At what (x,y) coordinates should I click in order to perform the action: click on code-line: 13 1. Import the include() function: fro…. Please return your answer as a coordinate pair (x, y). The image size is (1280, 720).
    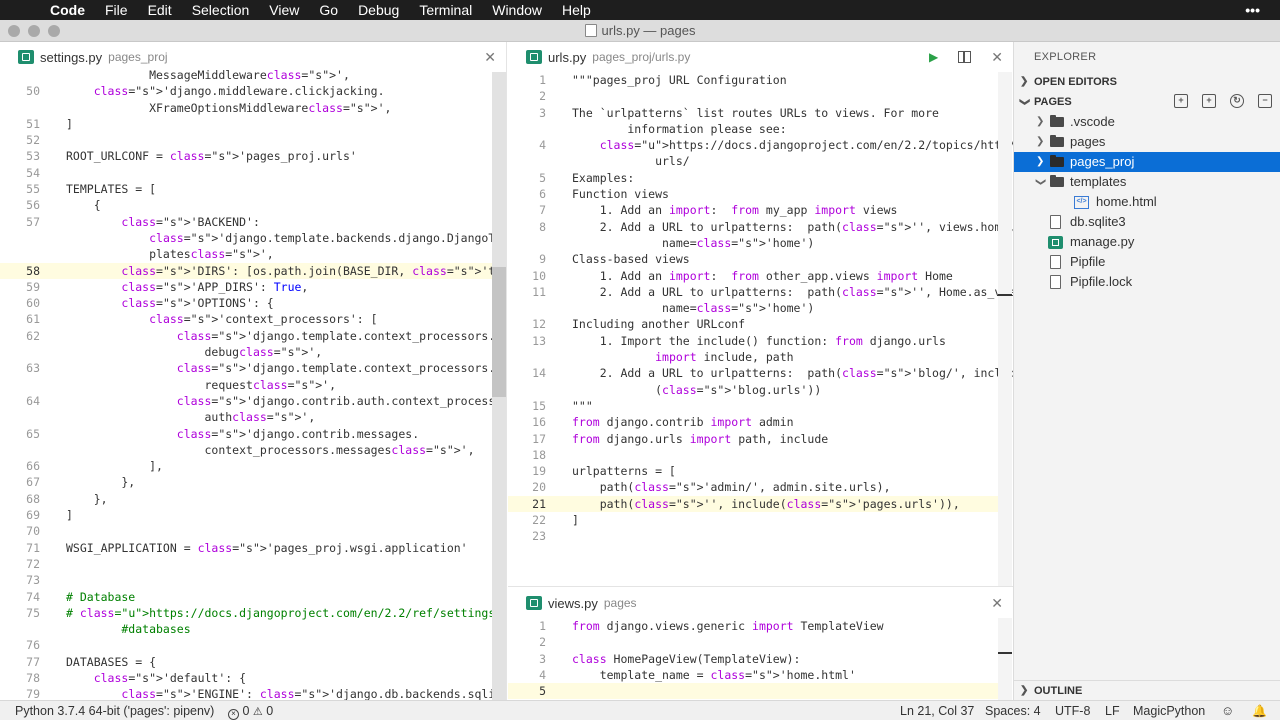
    Looking at the image, I should click on (753, 341).